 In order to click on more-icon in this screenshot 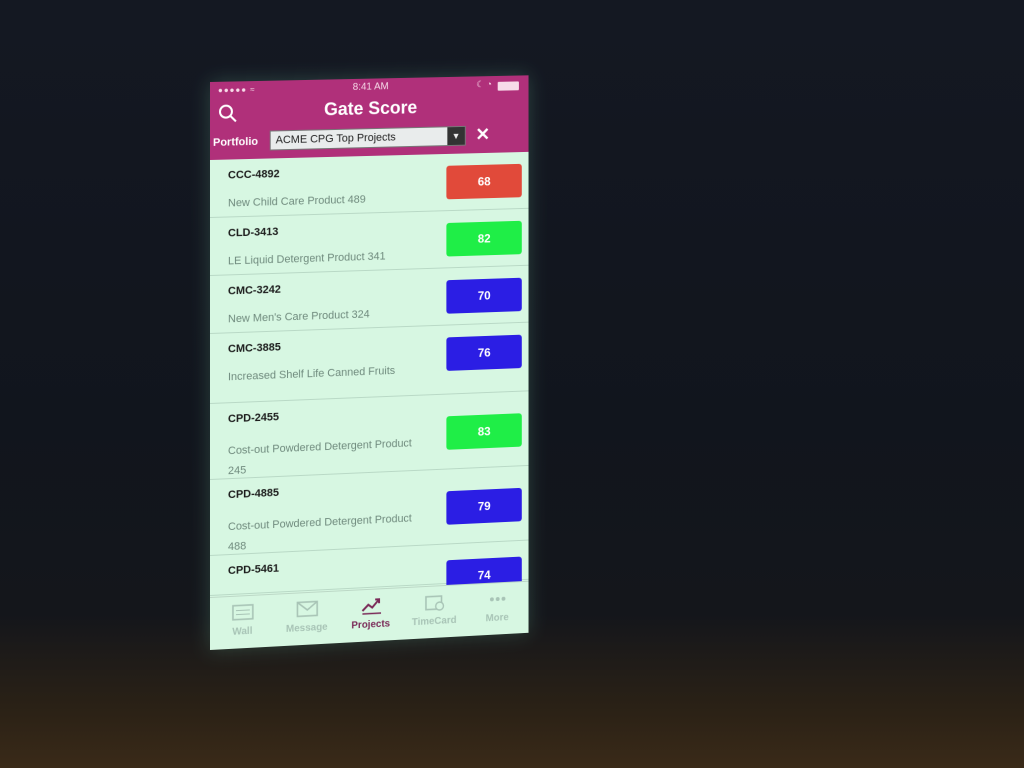, I will do `click(497, 601)`.